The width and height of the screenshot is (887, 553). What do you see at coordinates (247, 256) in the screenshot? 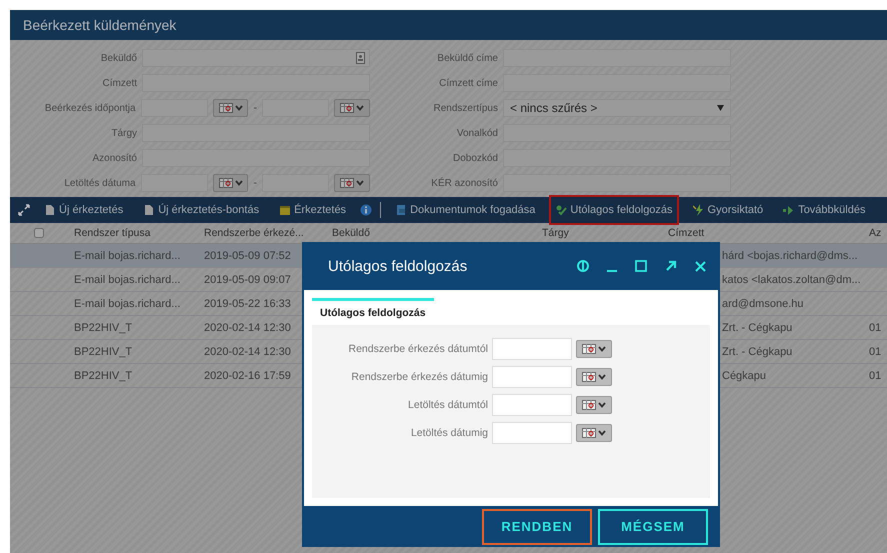
I see `table-cell-text: 2019-05-09 07:52` at bounding box center [247, 256].